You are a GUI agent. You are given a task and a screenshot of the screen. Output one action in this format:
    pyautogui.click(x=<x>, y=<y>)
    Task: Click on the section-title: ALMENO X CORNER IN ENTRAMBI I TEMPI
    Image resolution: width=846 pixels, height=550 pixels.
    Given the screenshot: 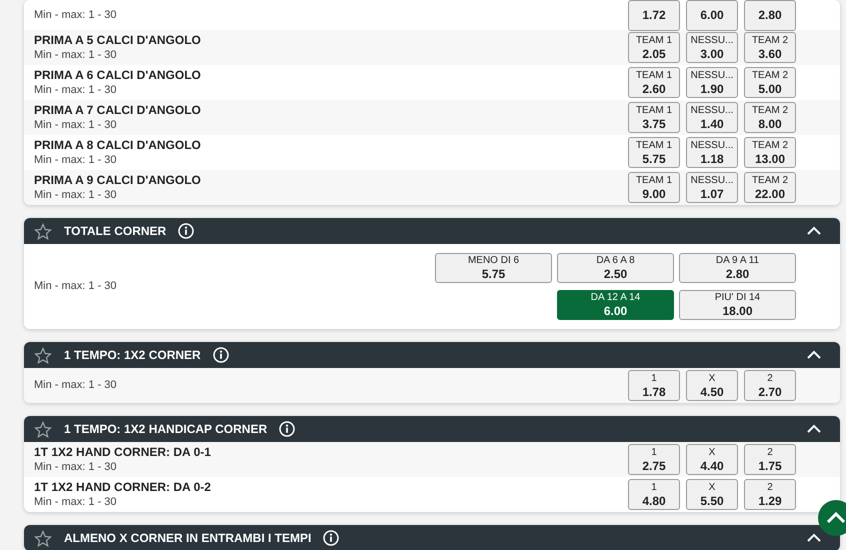 What is the action you would take?
    pyautogui.click(x=188, y=538)
    